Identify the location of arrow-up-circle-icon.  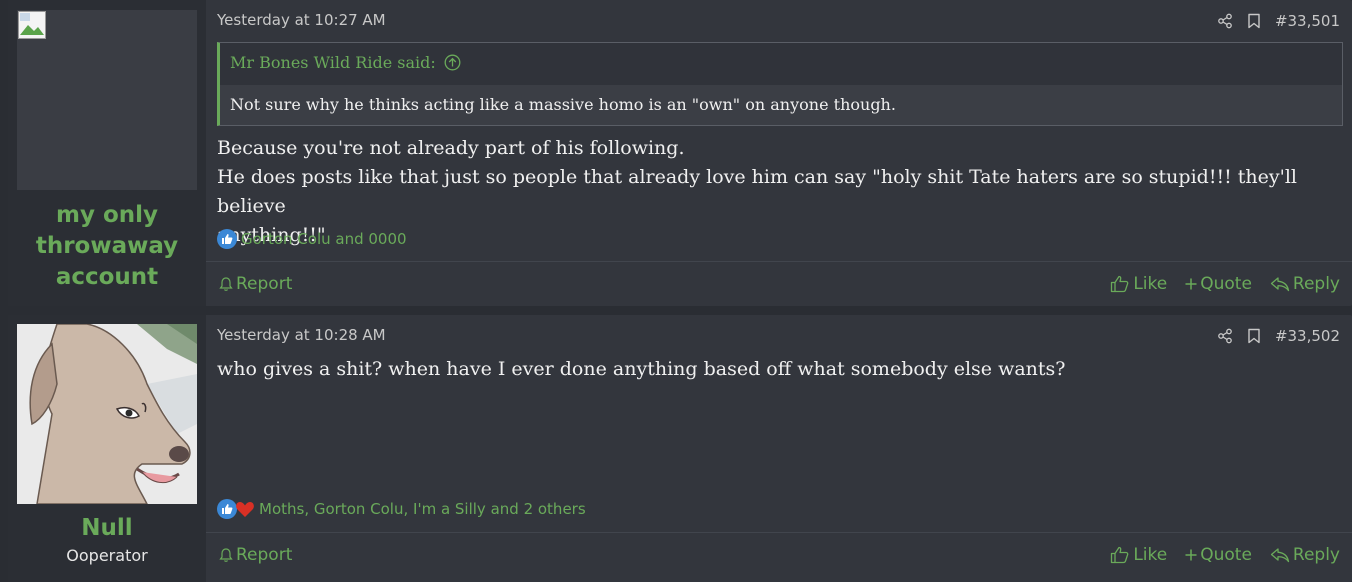
(452, 62).